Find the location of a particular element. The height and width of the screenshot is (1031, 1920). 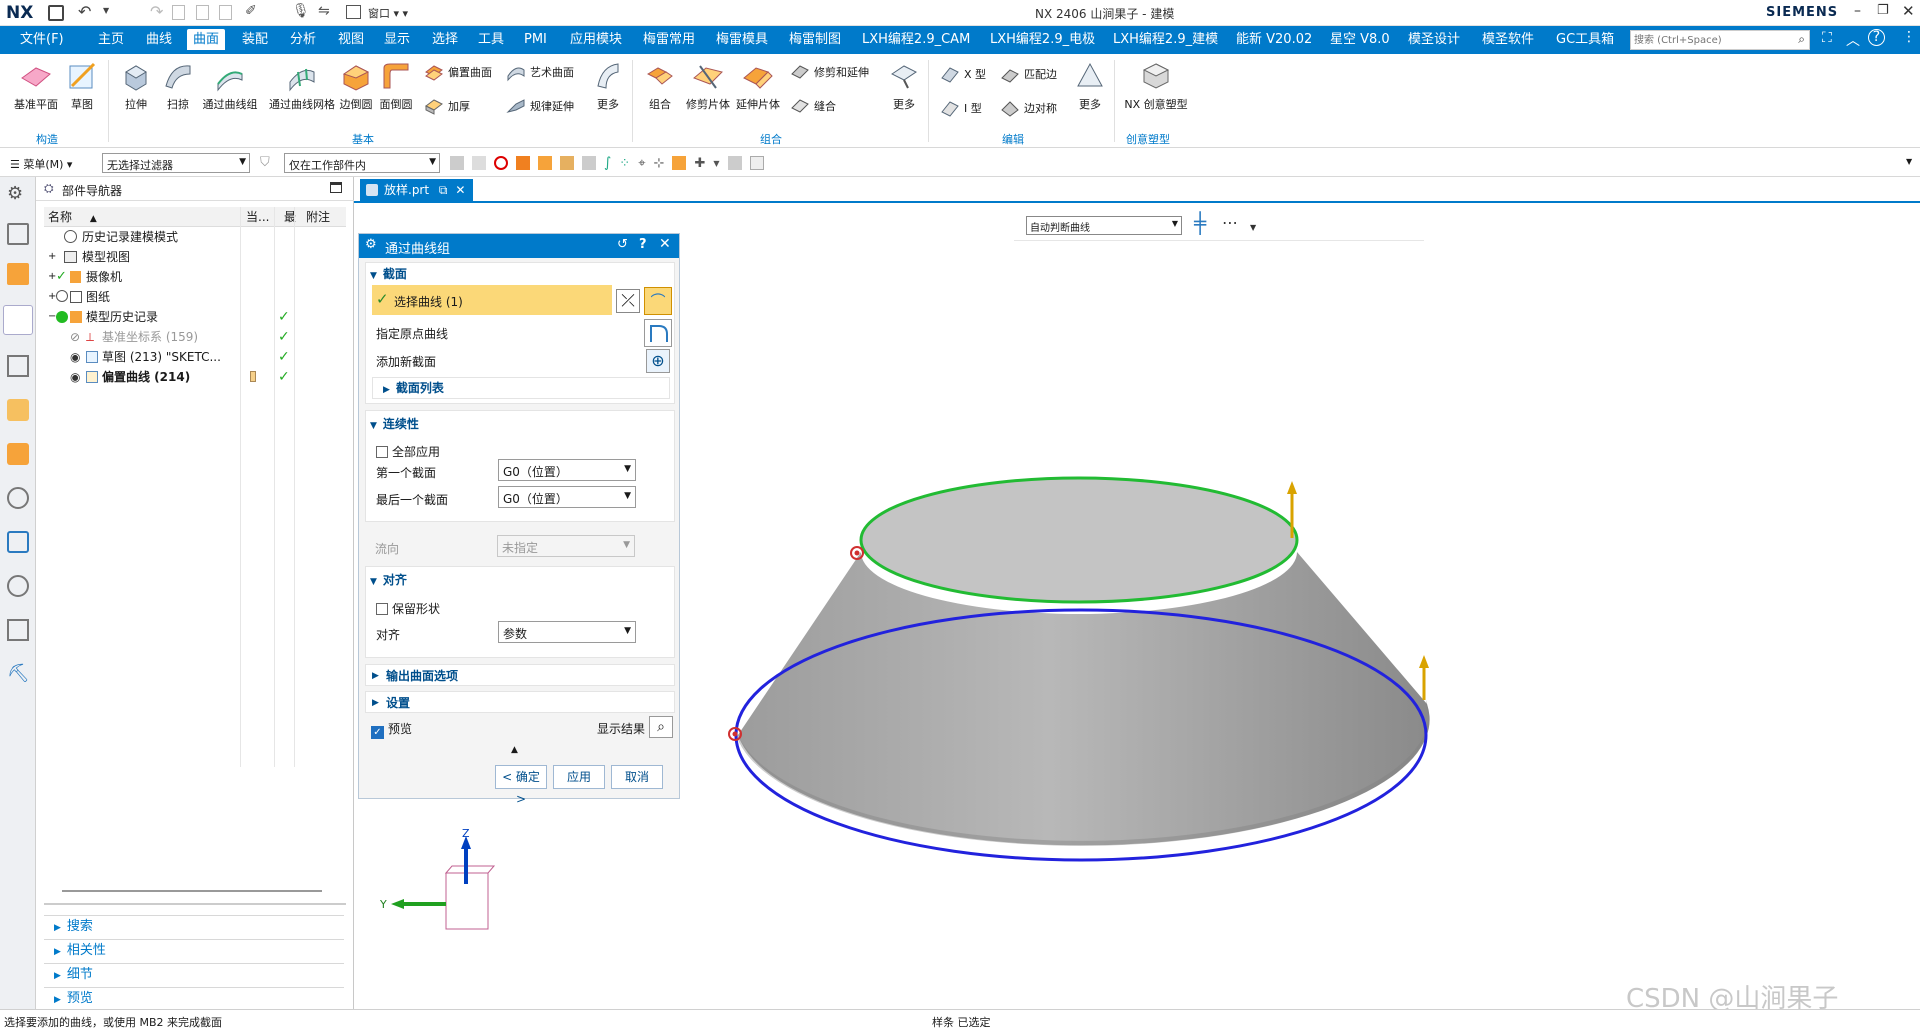

constraint-navigator-icon is located at coordinates (18, 274).